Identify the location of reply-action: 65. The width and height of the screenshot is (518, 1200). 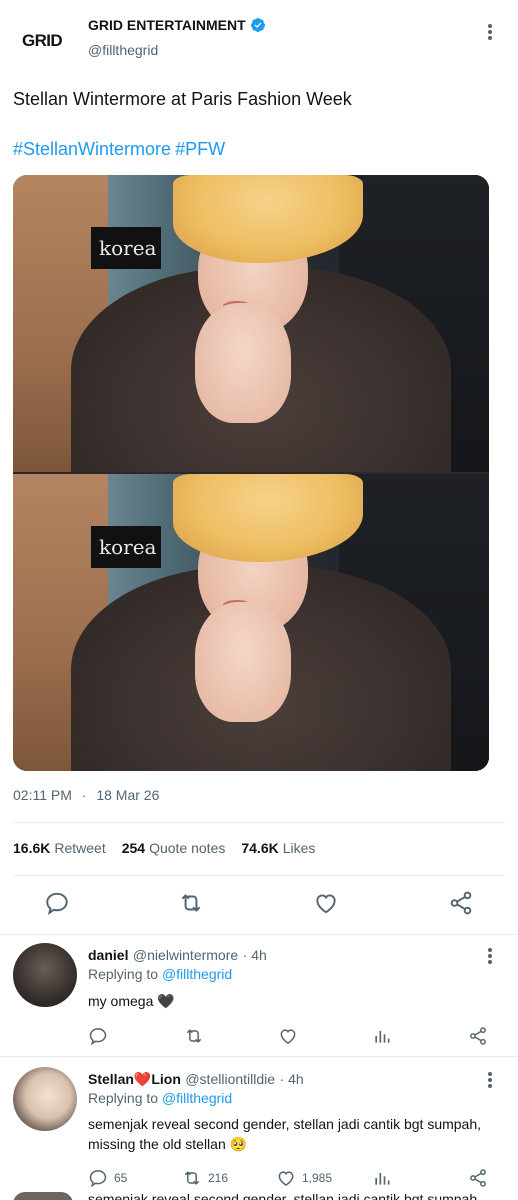
(107, 1178).